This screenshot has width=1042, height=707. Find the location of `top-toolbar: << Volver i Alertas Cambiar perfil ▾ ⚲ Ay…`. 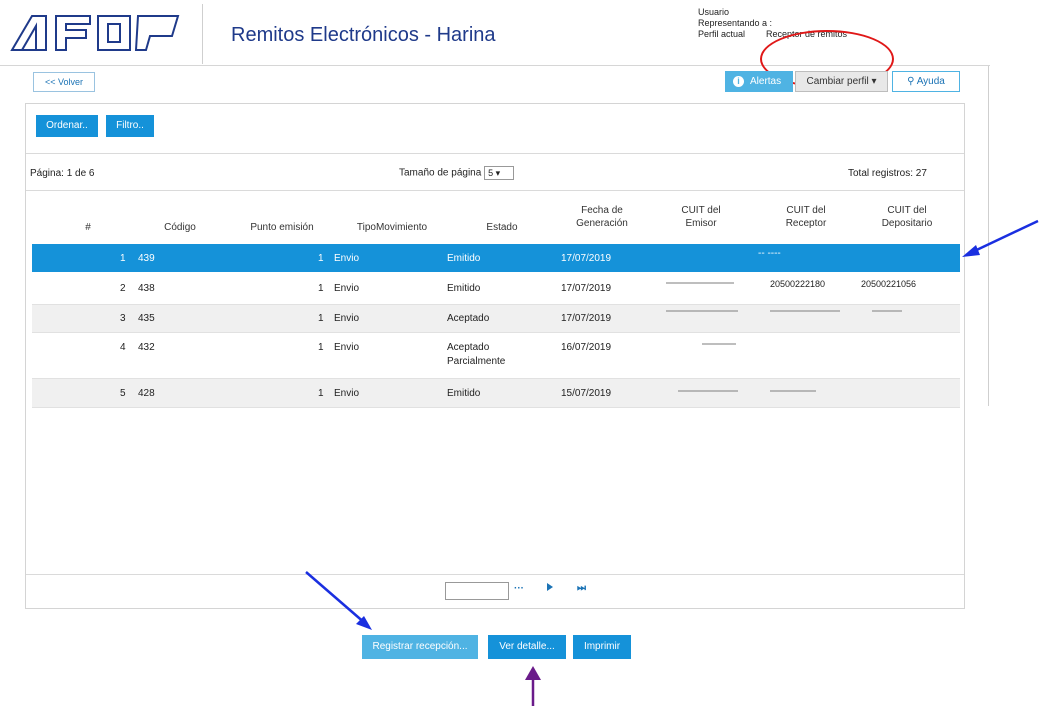

top-toolbar: << Volver i Alertas Cambiar perfil ▾ ⚲ Ay… is located at coordinates (495, 86).